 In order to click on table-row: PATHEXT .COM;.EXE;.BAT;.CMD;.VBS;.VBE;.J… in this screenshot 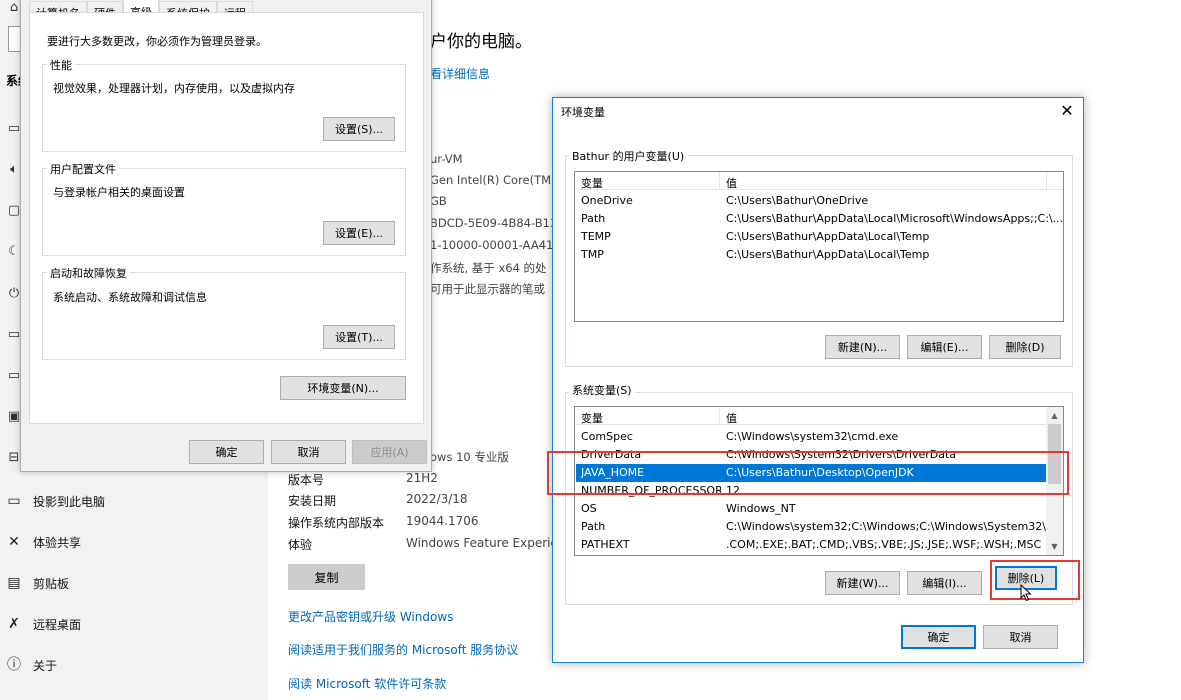, I will do `click(811, 545)`.